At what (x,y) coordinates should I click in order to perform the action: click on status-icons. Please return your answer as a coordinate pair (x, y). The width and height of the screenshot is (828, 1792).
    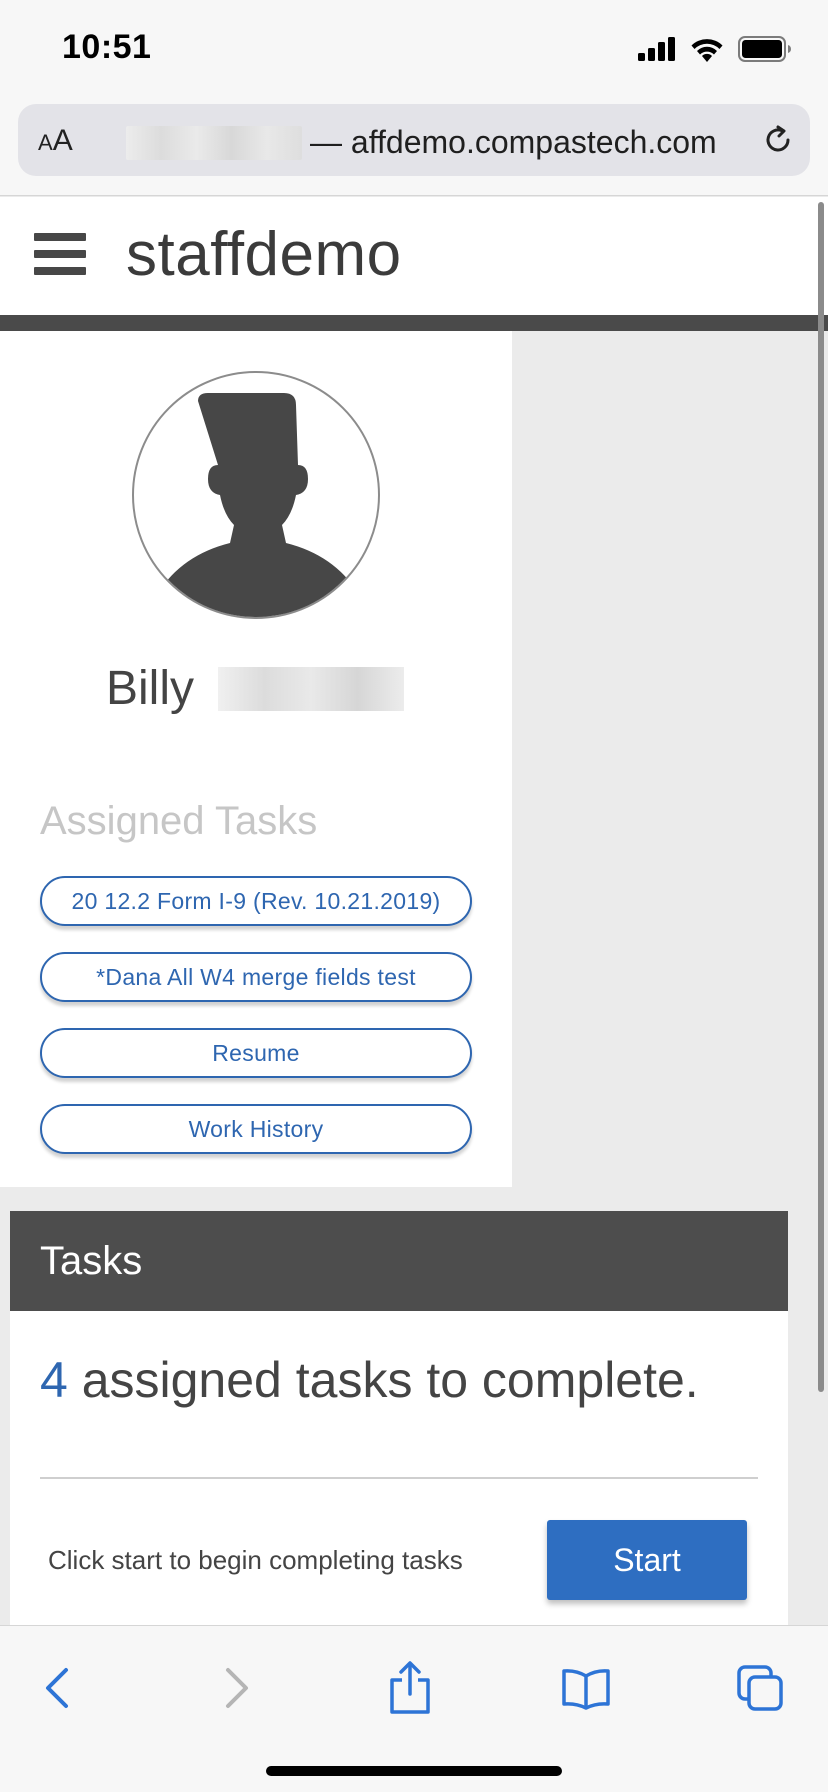
    Looking at the image, I should click on (715, 49).